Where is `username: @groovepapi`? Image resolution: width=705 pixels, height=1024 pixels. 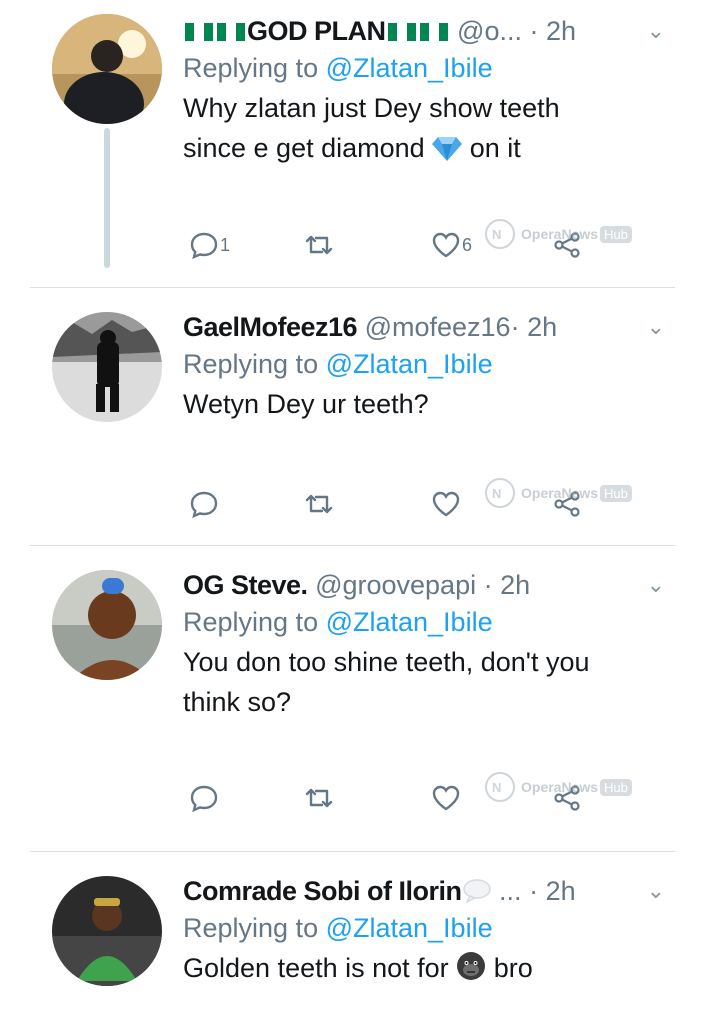 username: @groovepapi is located at coordinates (395, 585).